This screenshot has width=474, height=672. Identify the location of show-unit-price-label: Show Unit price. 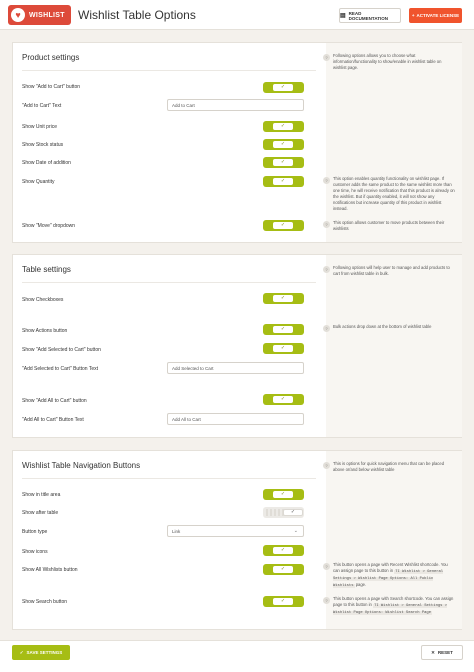
(40, 127).